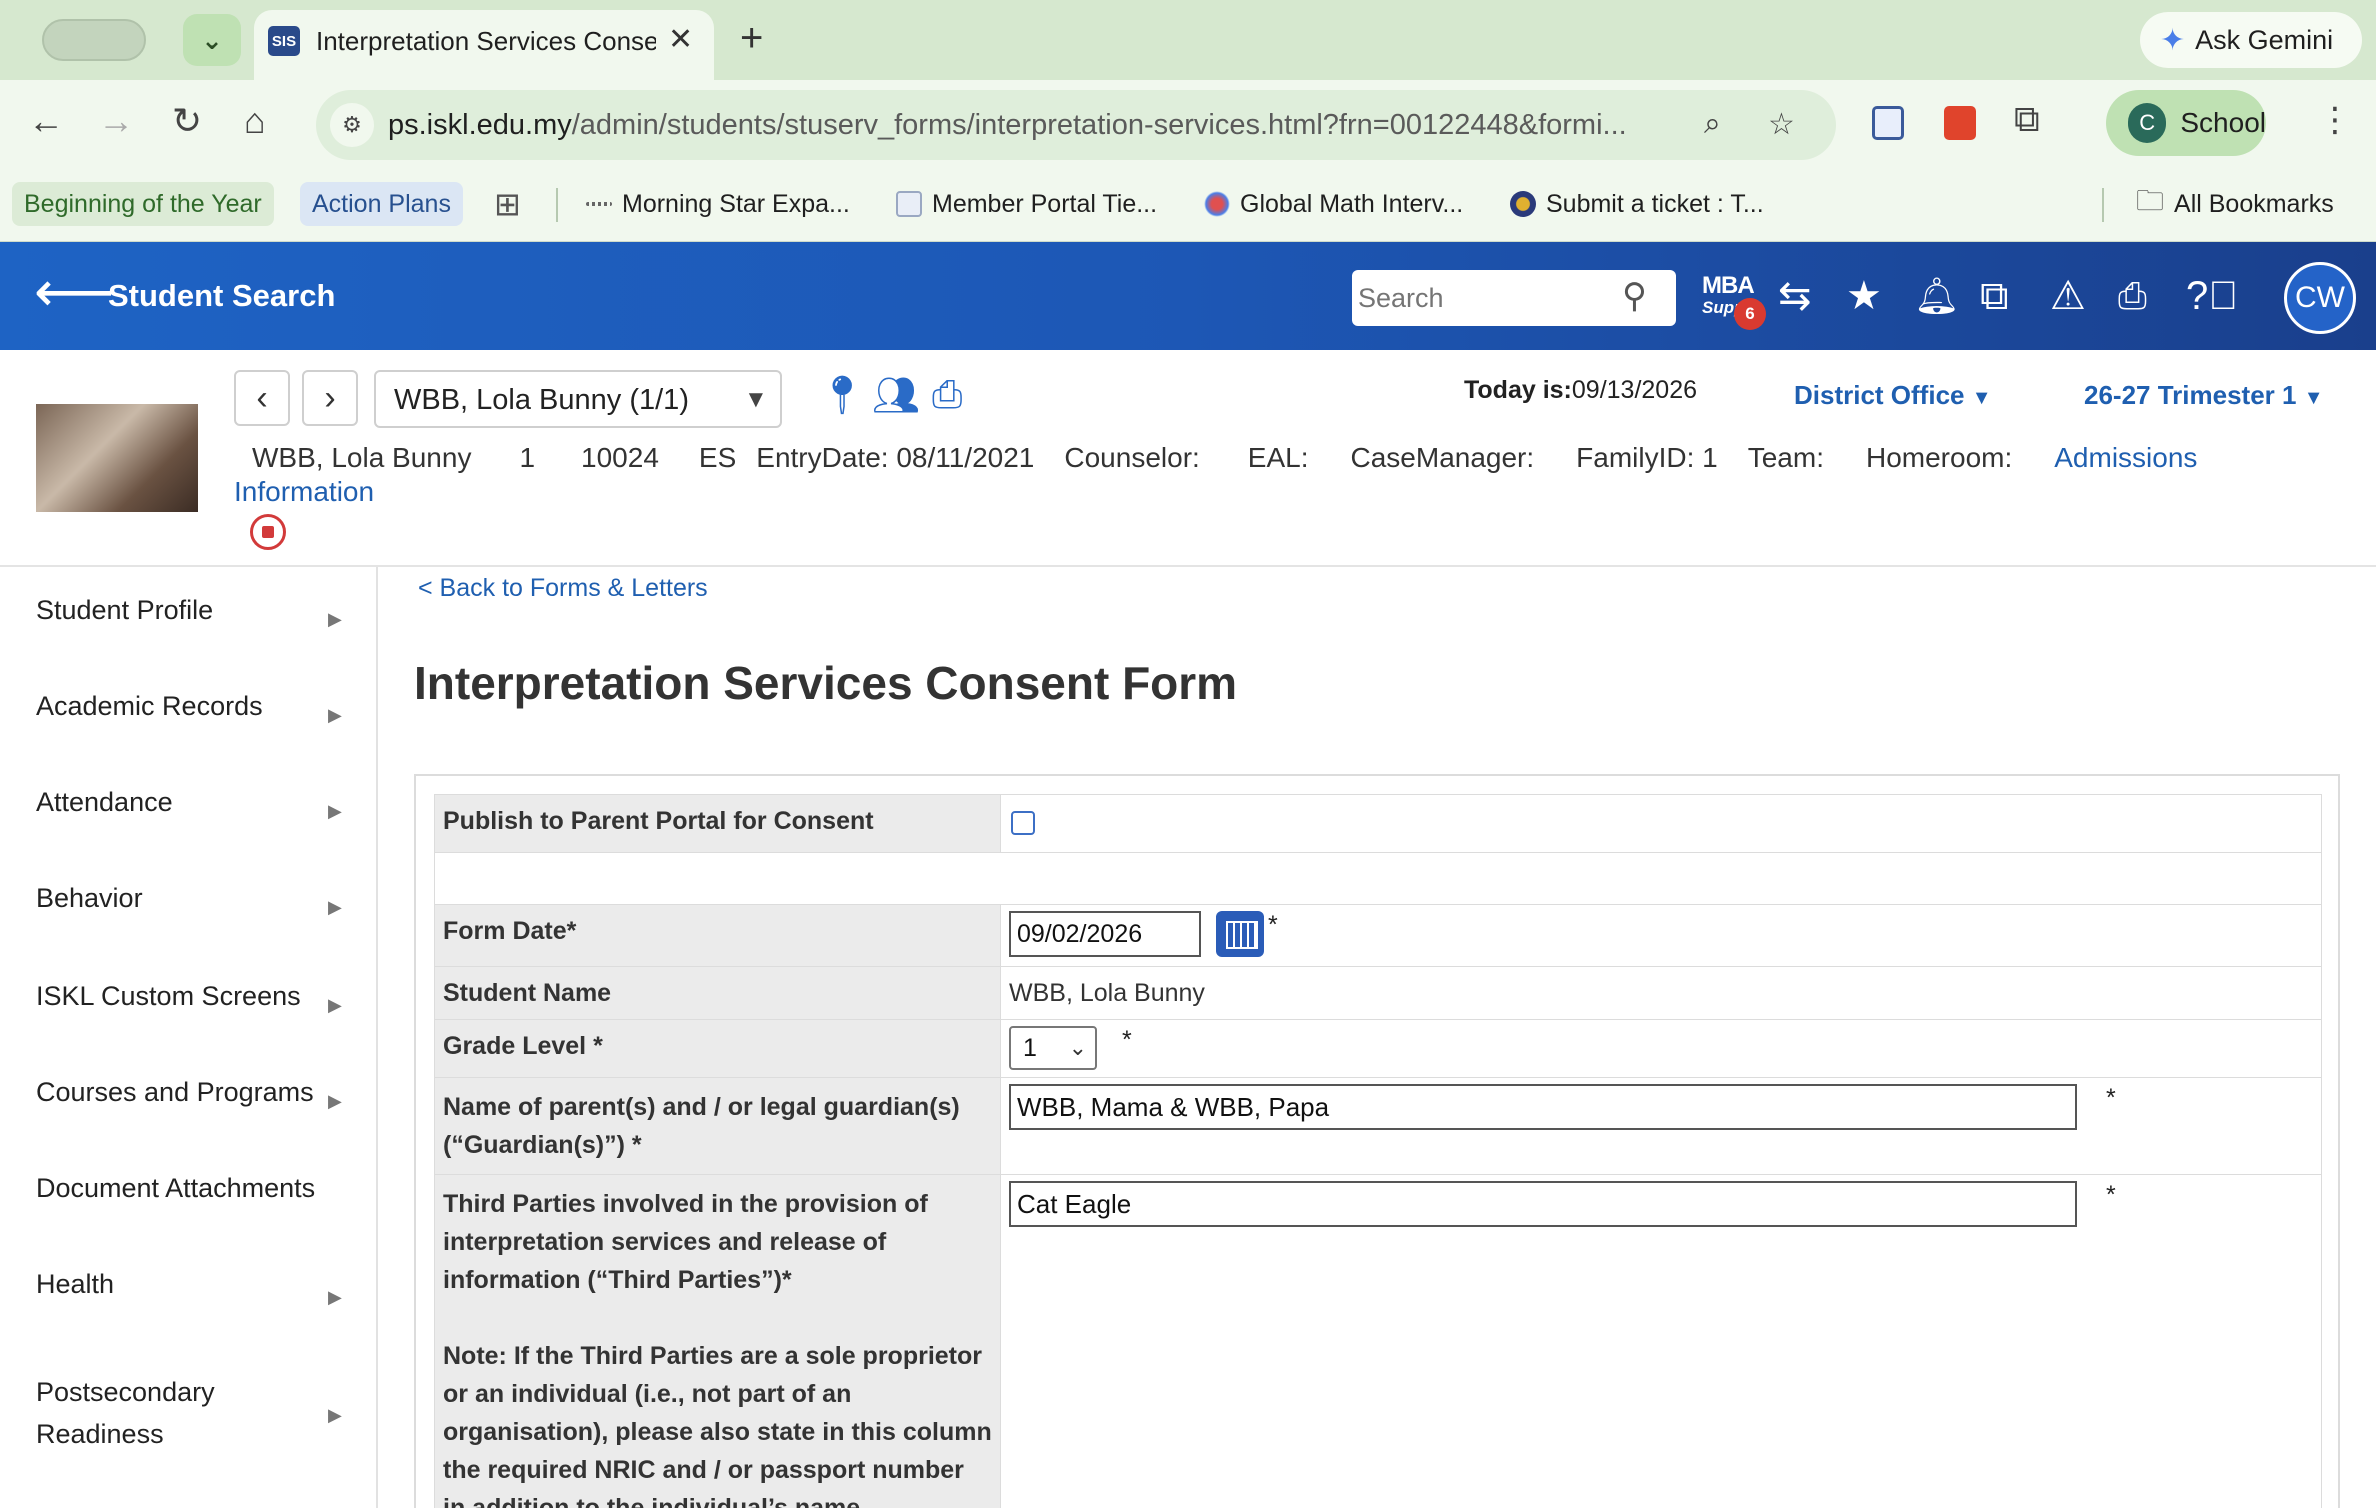 This screenshot has width=2376, height=1508. What do you see at coordinates (1712, 124) in the screenshot?
I see `zoom-icon: ⌕` at bounding box center [1712, 124].